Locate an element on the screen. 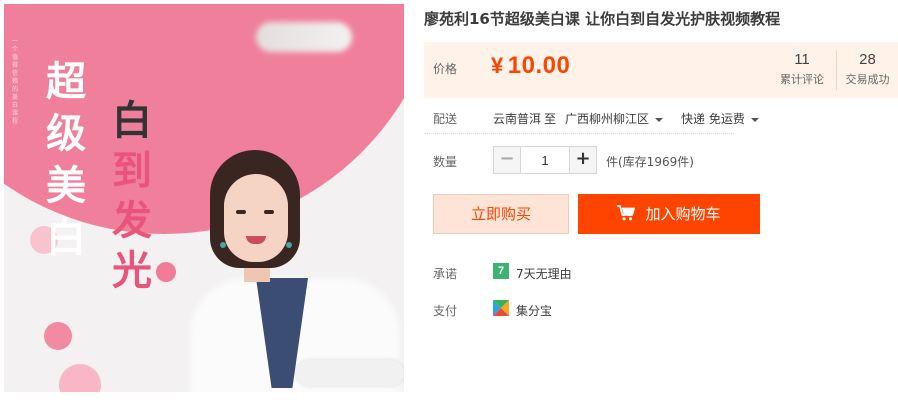 The width and height of the screenshot is (898, 415). add-to-cart-label: 加入购物车 is located at coordinates (683, 214).